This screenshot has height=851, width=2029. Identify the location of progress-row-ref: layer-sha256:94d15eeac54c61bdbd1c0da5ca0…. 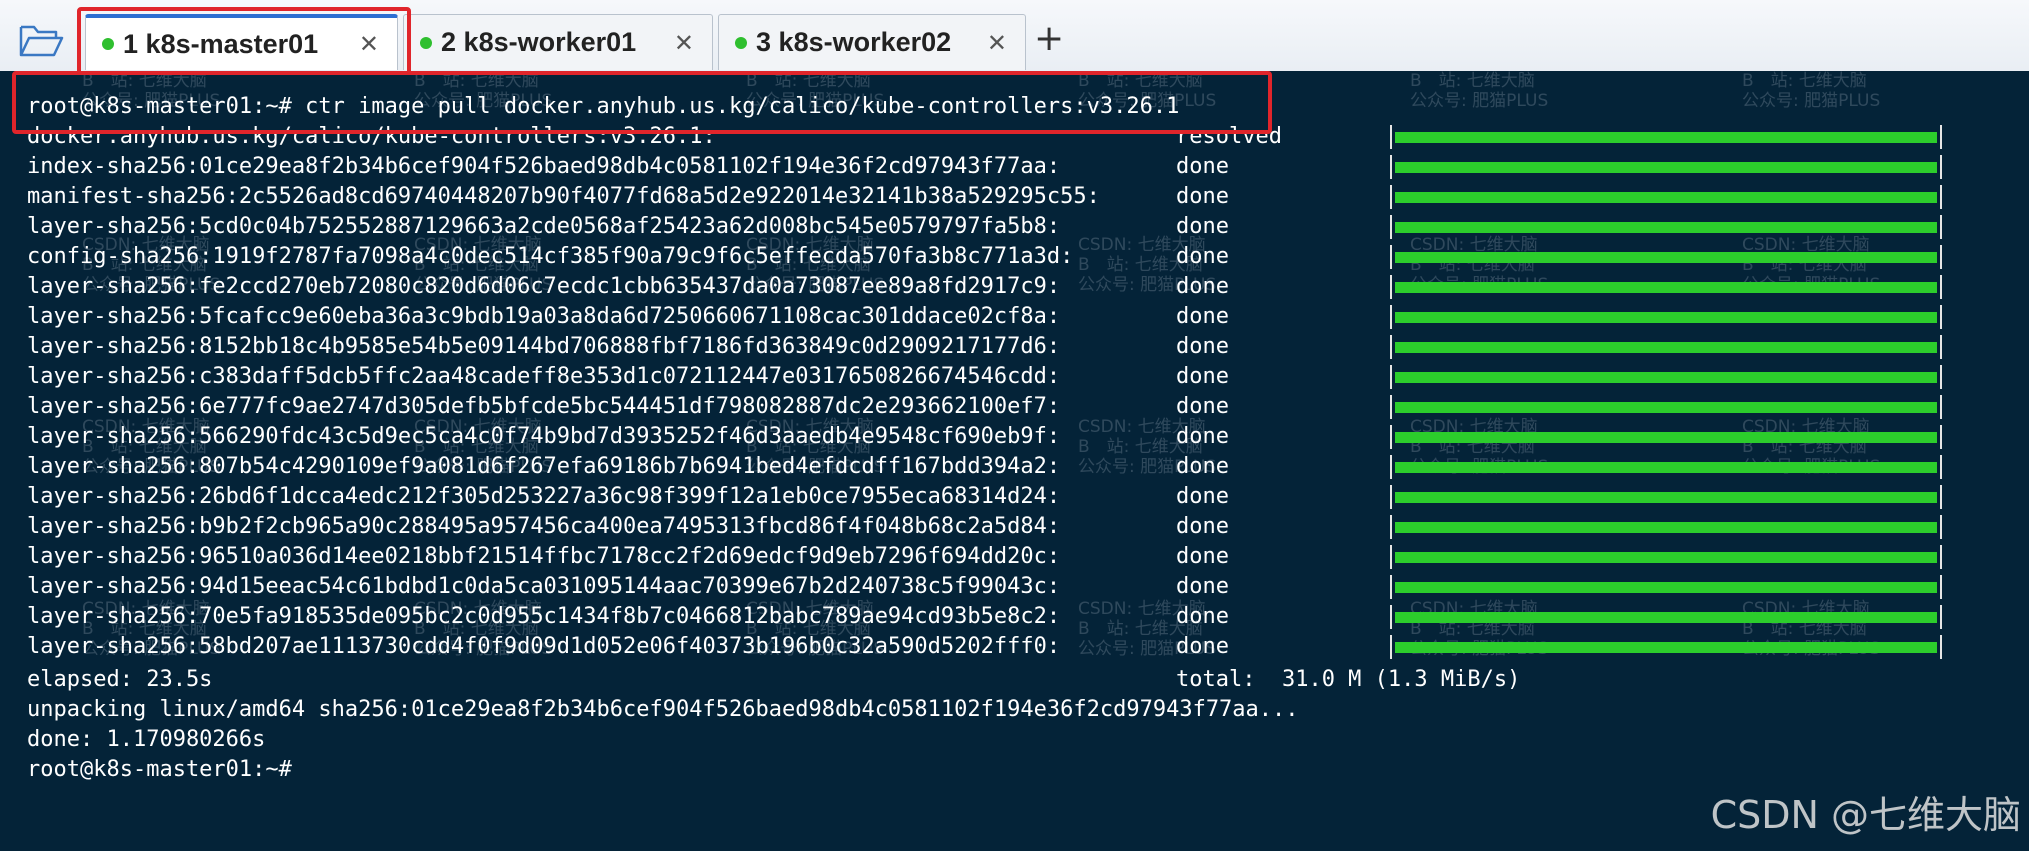
(544, 586).